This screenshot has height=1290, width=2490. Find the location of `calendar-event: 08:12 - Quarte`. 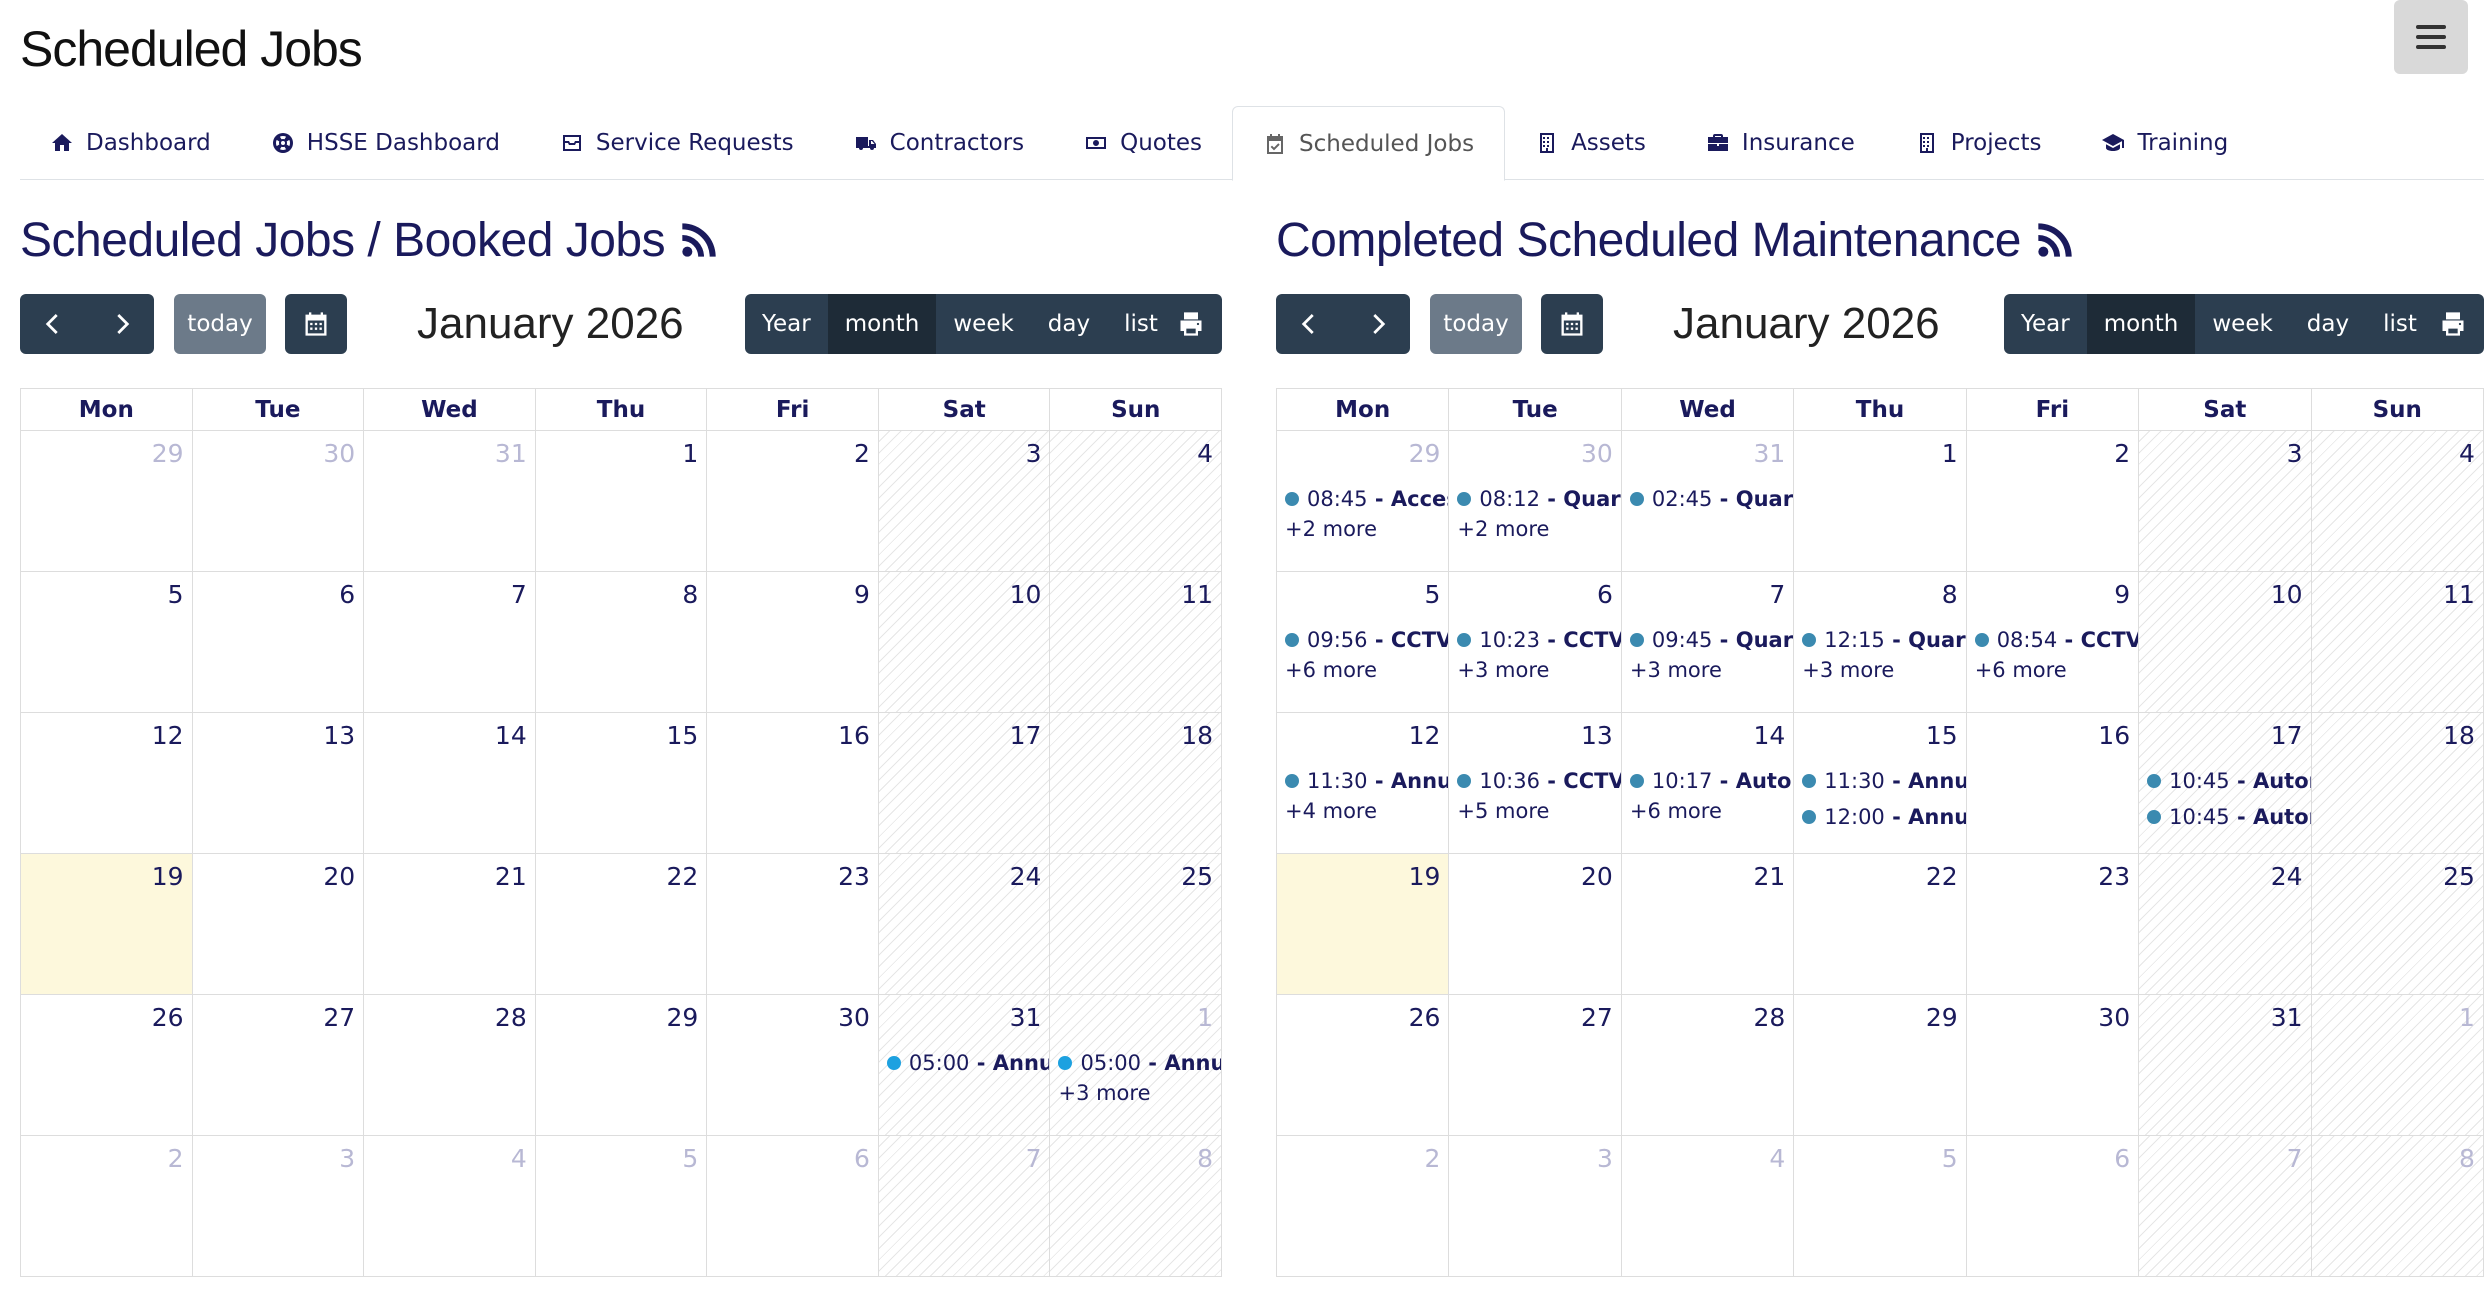

calendar-event: 08:12 - Quarte is located at coordinates (1539, 499).